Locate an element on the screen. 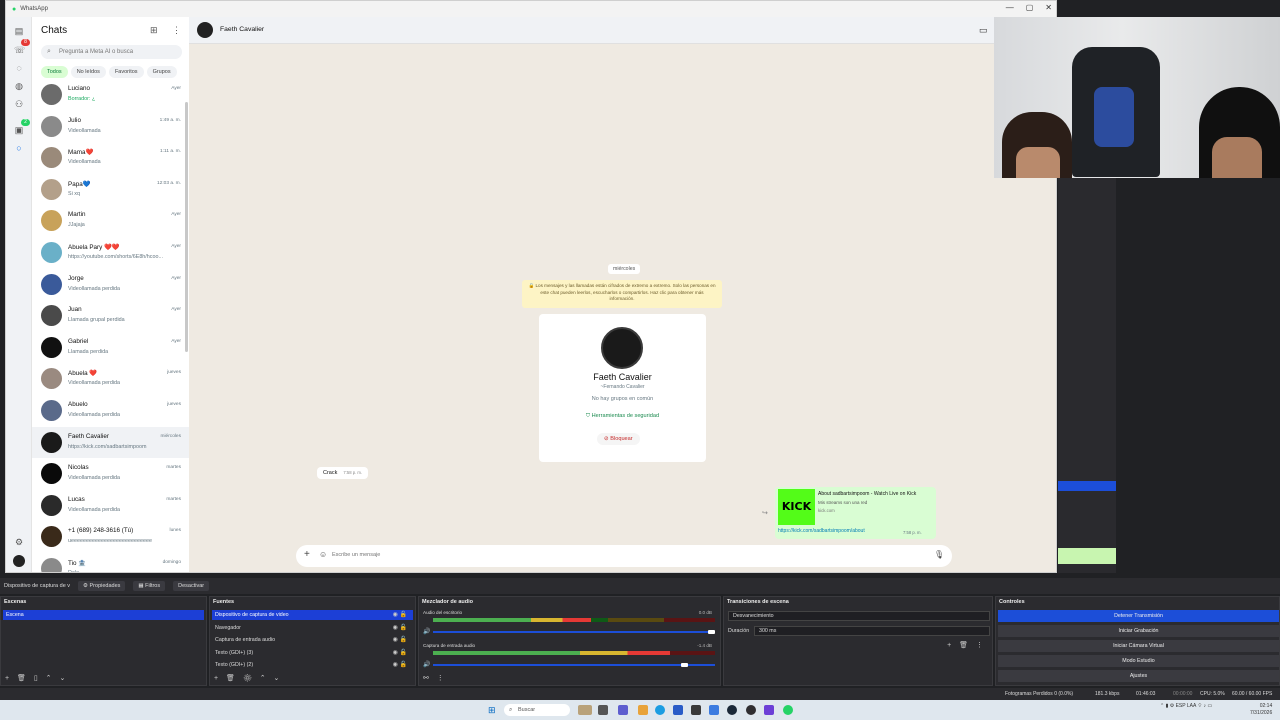 The image size is (1280, 720). chat-list-item: Jorge Videollamada perdida Ayer is located at coordinates (110, 285).